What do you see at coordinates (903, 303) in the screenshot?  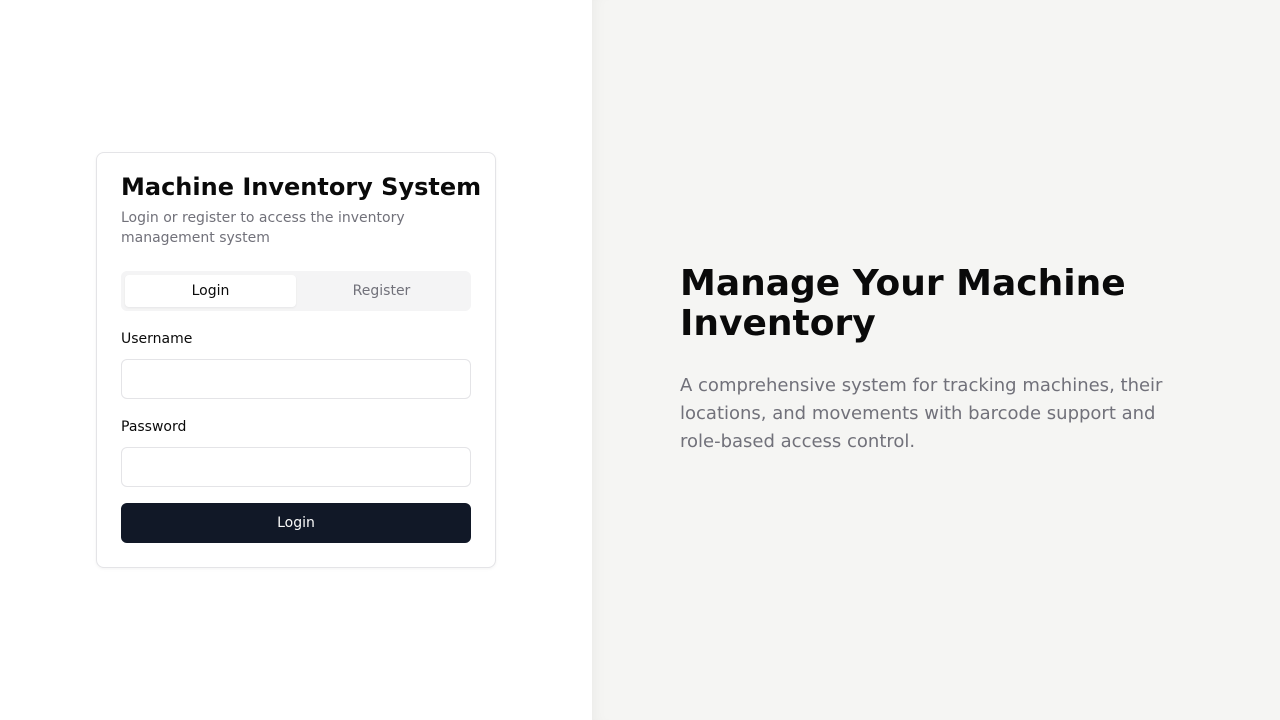 I see `hero-title: Manage Your Machine Inventory` at bounding box center [903, 303].